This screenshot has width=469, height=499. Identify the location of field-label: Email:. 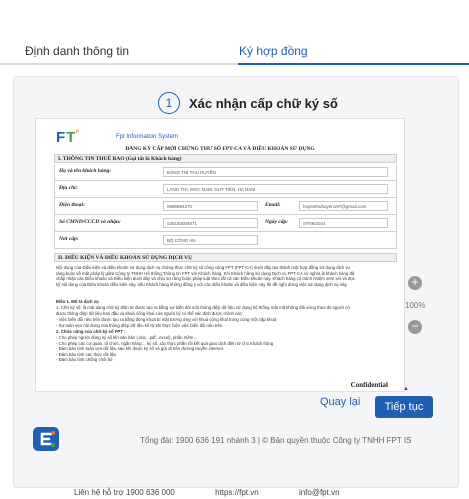
(273, 205).